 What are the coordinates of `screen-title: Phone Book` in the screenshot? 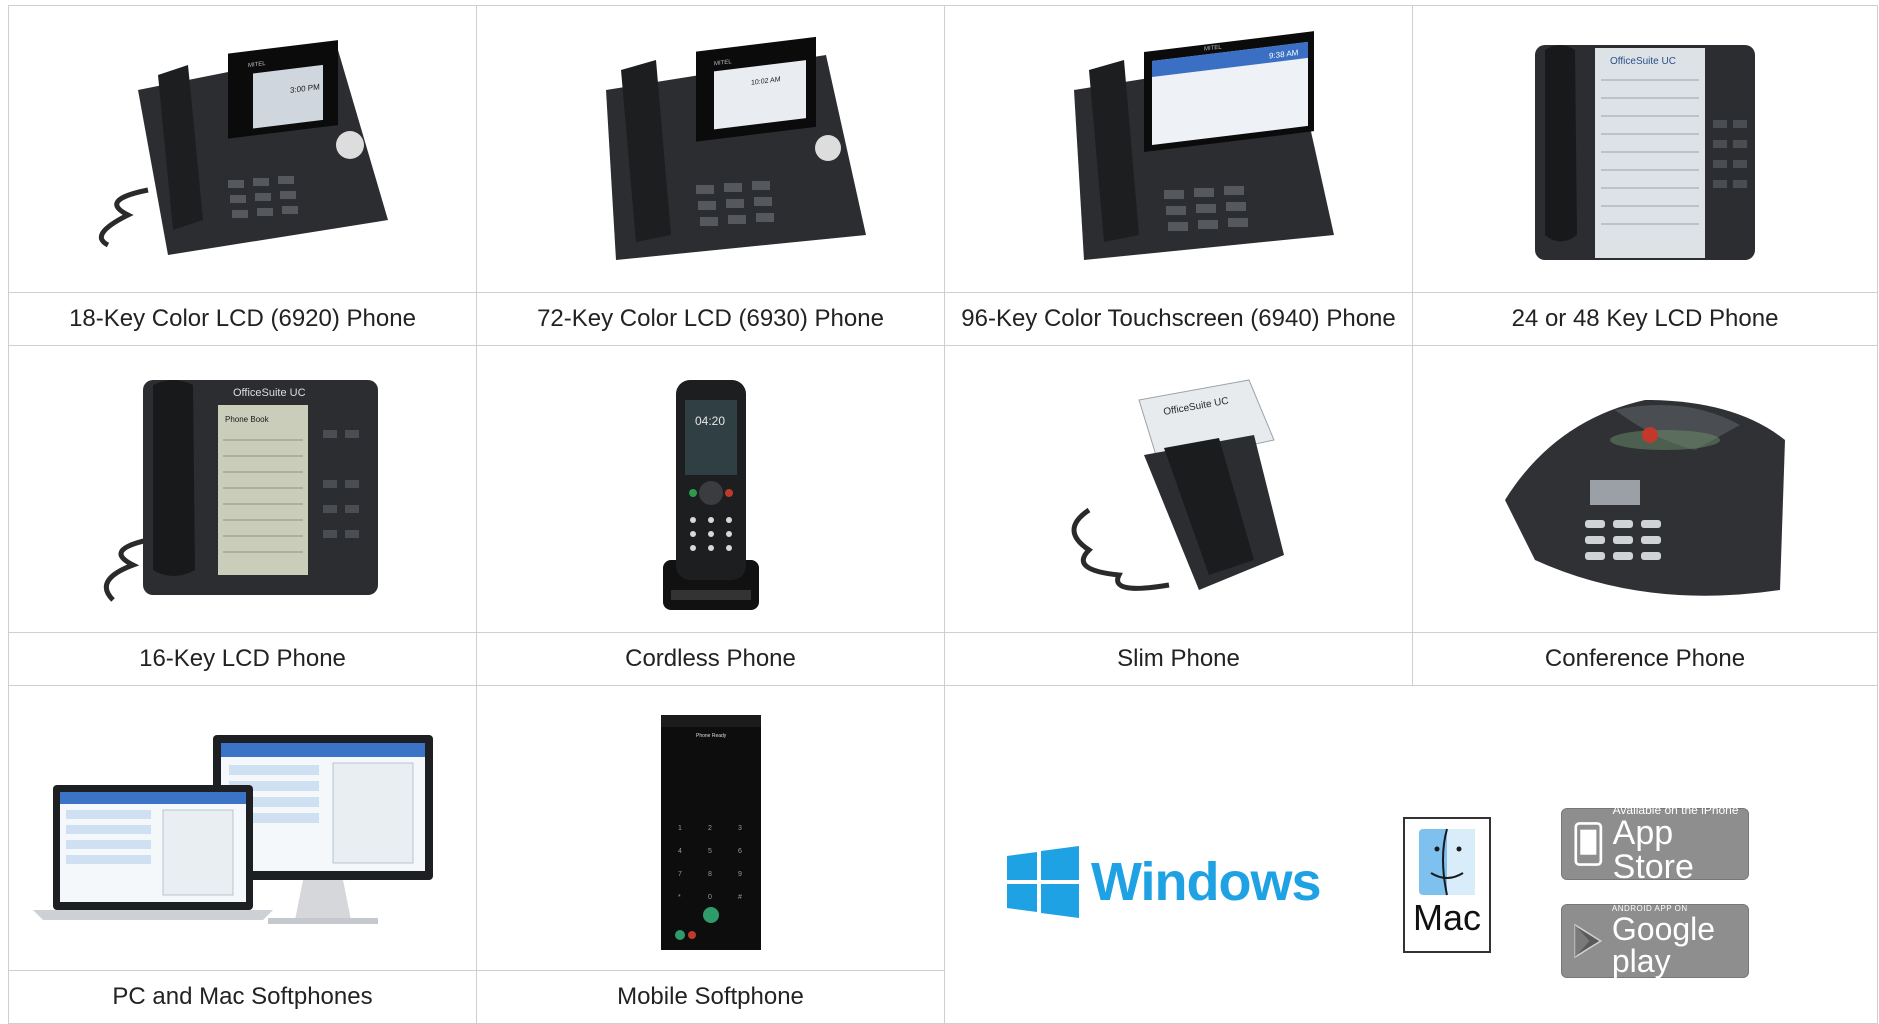 It's located at (247, 419).